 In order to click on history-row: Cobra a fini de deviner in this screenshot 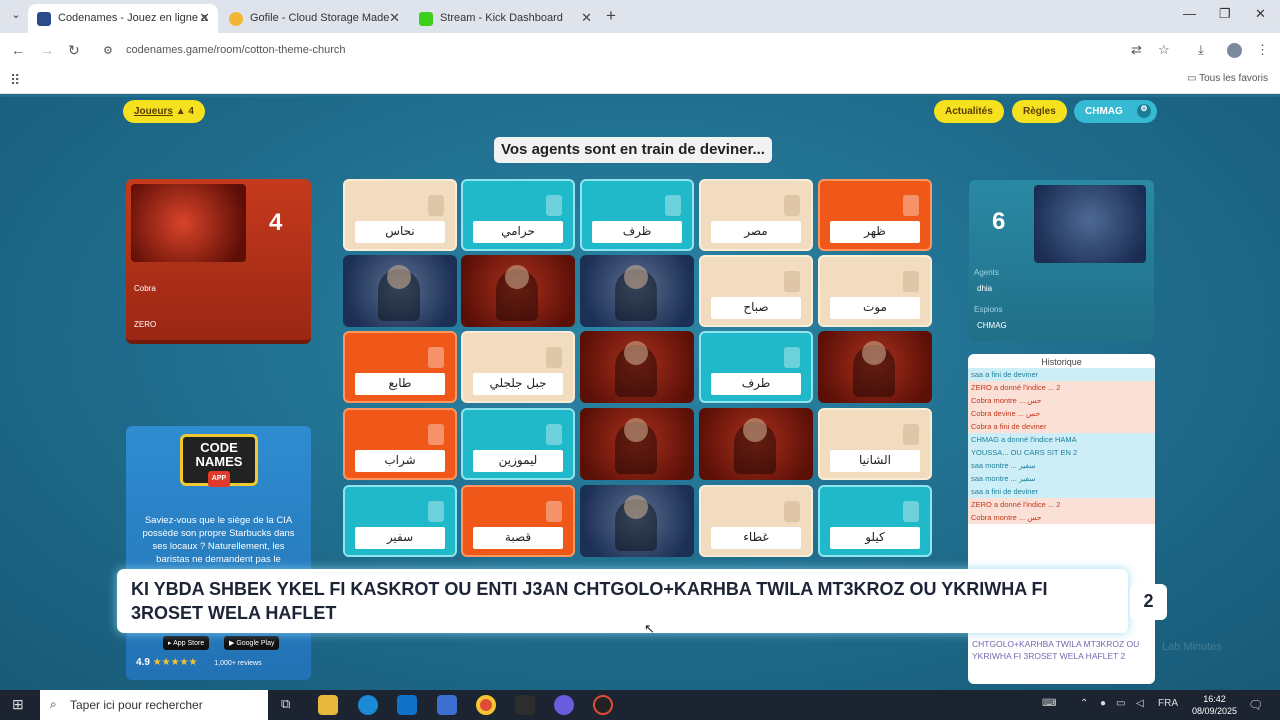, I will do `click(1061, 426)`.